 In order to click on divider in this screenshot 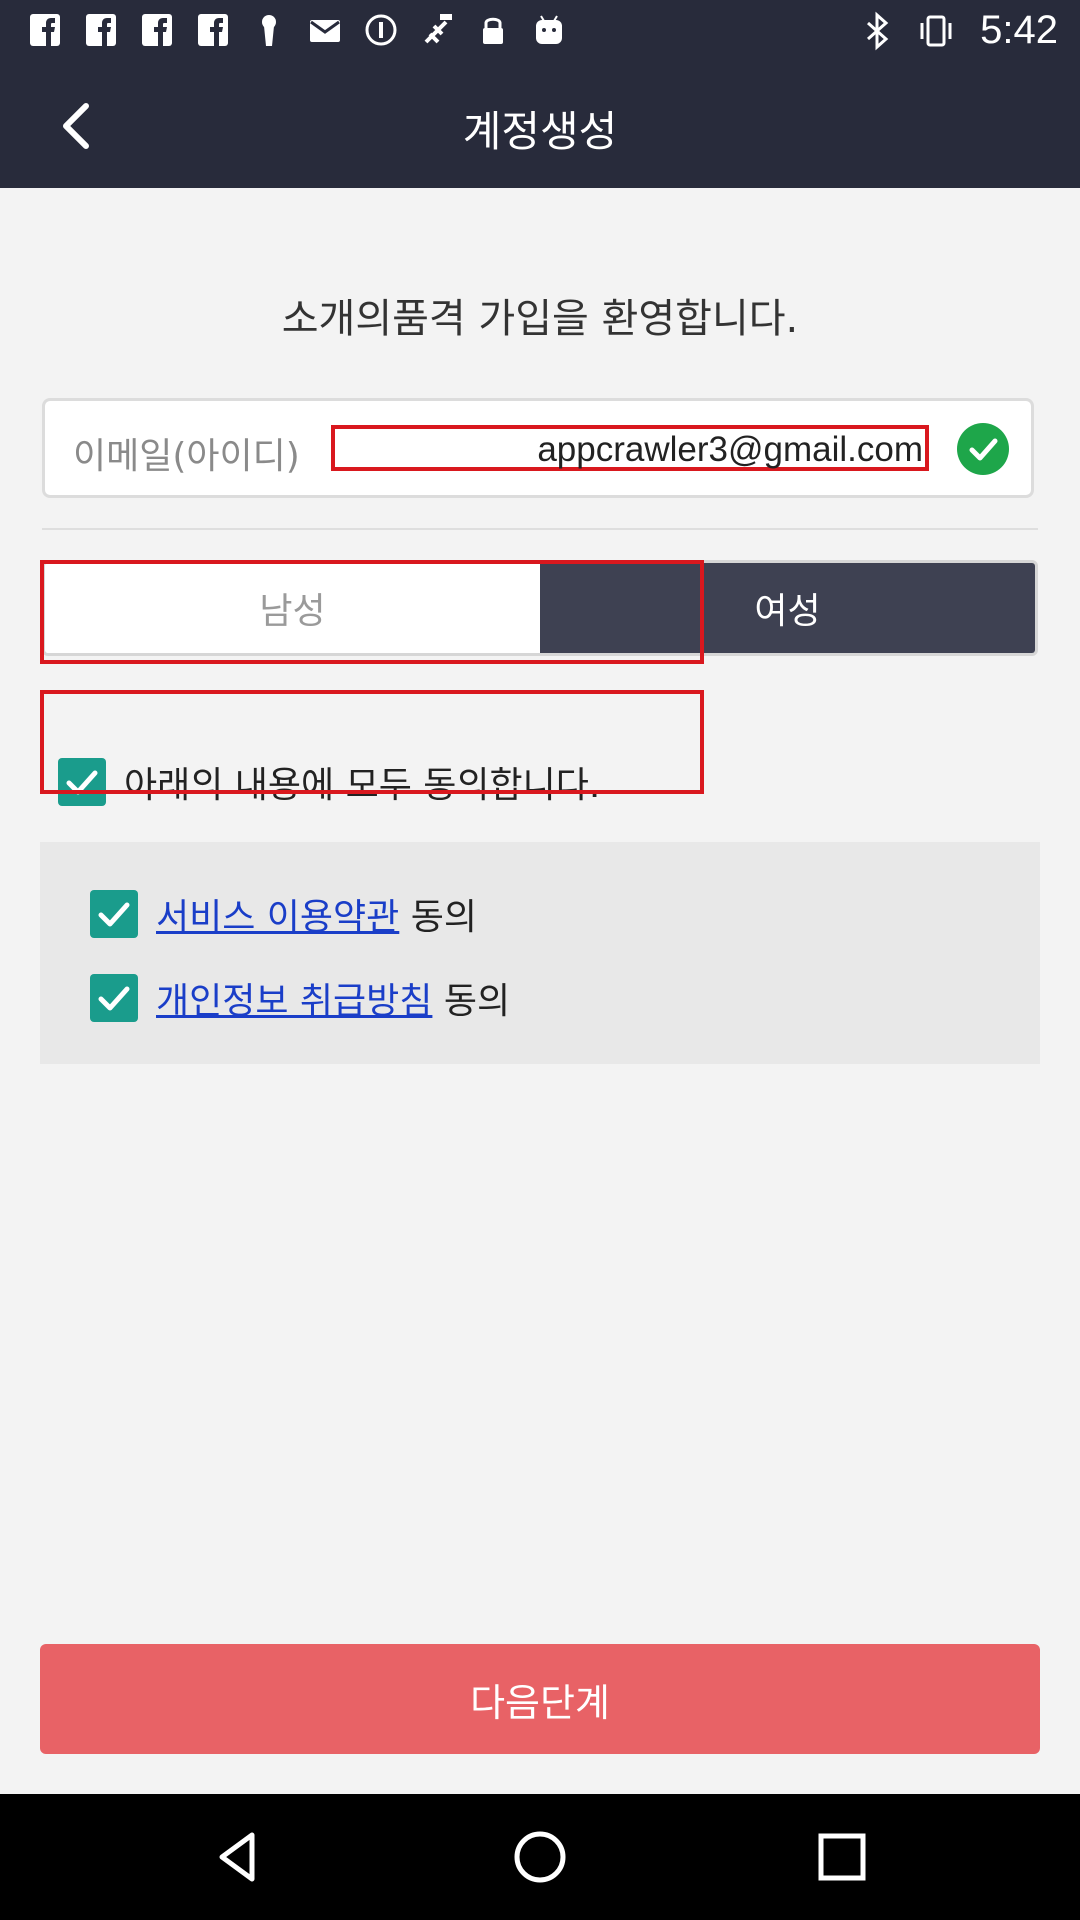, I will do `click(540, 529)`.